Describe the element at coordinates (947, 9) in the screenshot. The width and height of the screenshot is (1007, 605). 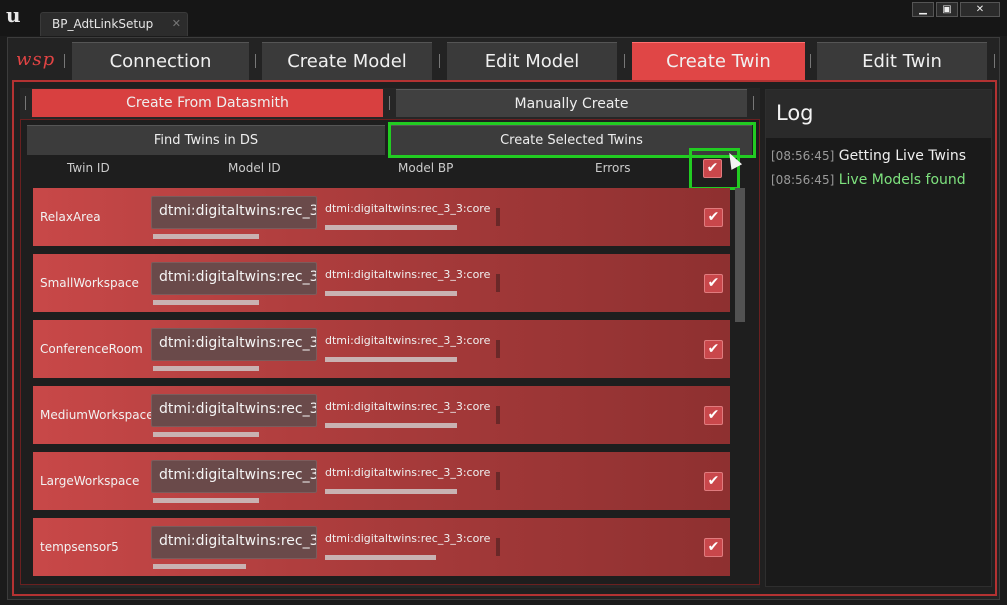
I see `maximize-button: ▣` at that location.